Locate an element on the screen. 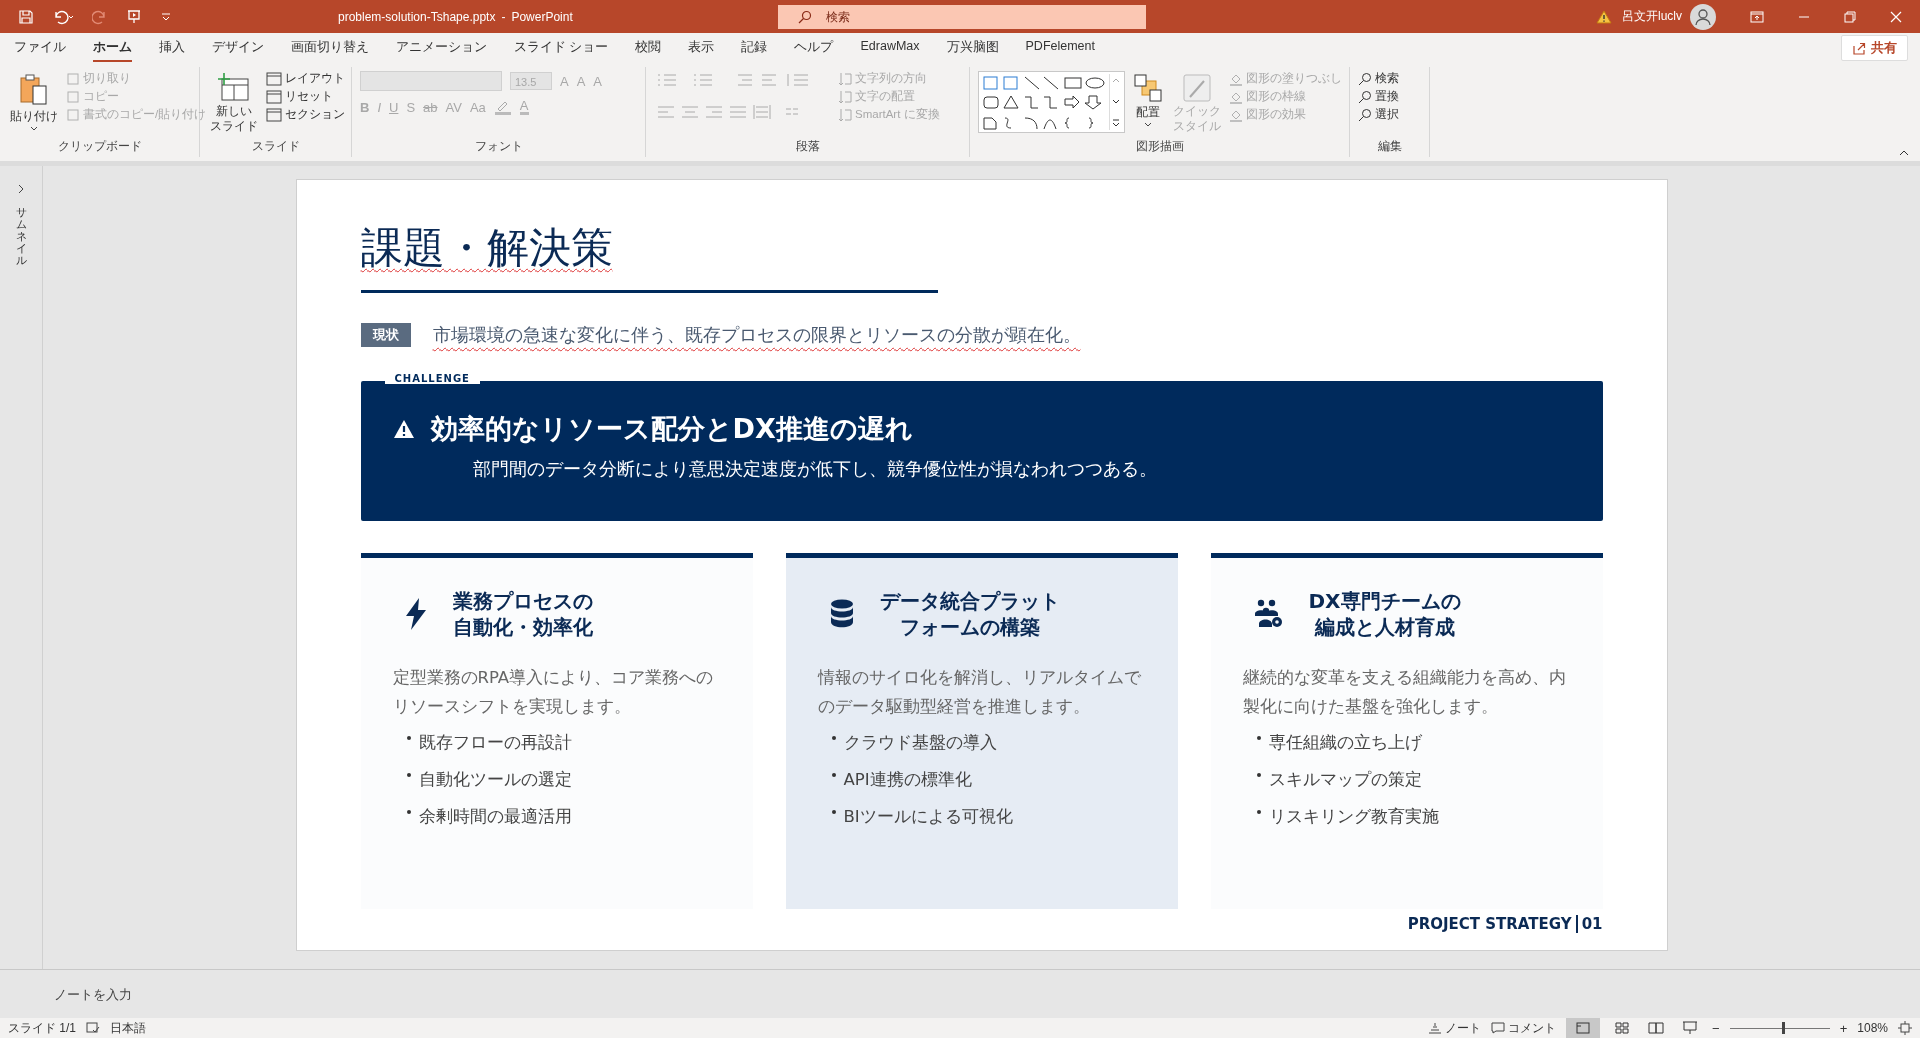 The image size is (1920, 1038). save-icon is located at coordinates (26, 16).